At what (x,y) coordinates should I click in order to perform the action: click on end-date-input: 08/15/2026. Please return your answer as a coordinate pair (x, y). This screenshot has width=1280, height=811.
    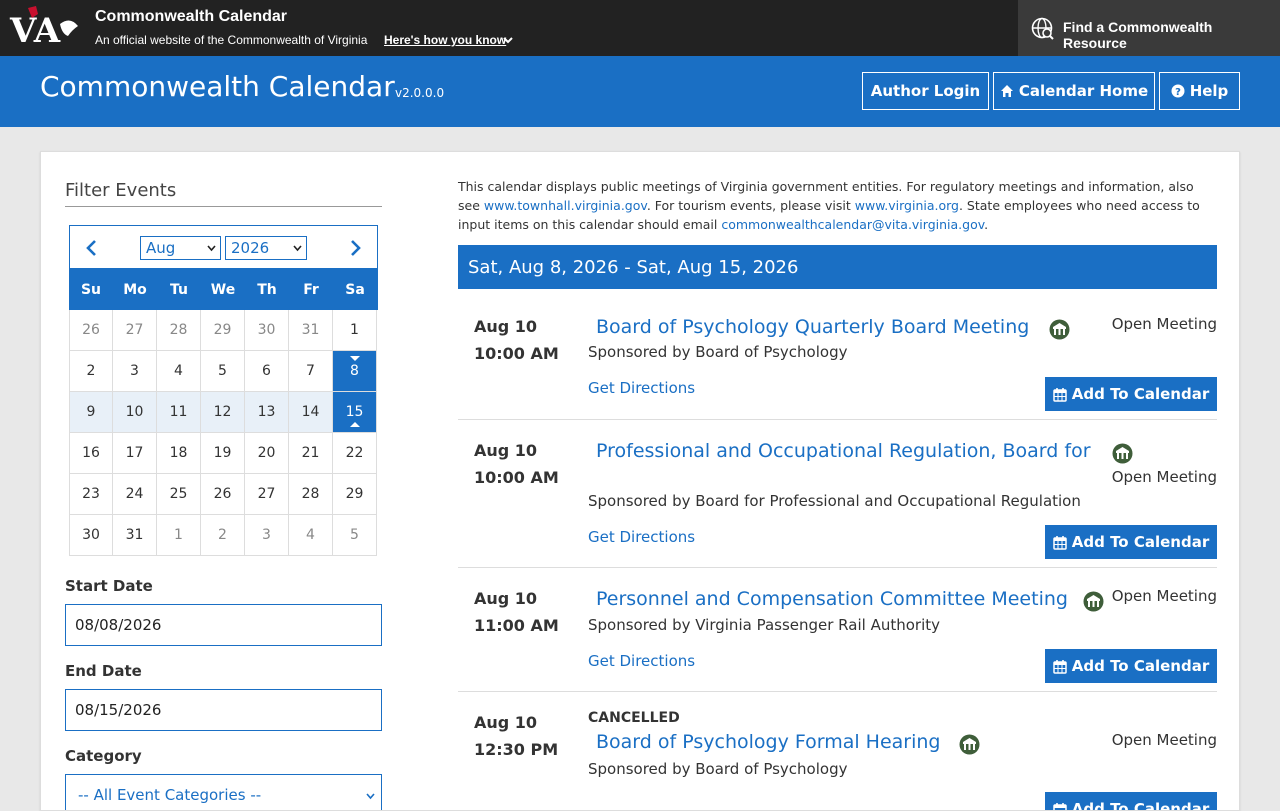
    Looking at the image, I should click on (223, 710).